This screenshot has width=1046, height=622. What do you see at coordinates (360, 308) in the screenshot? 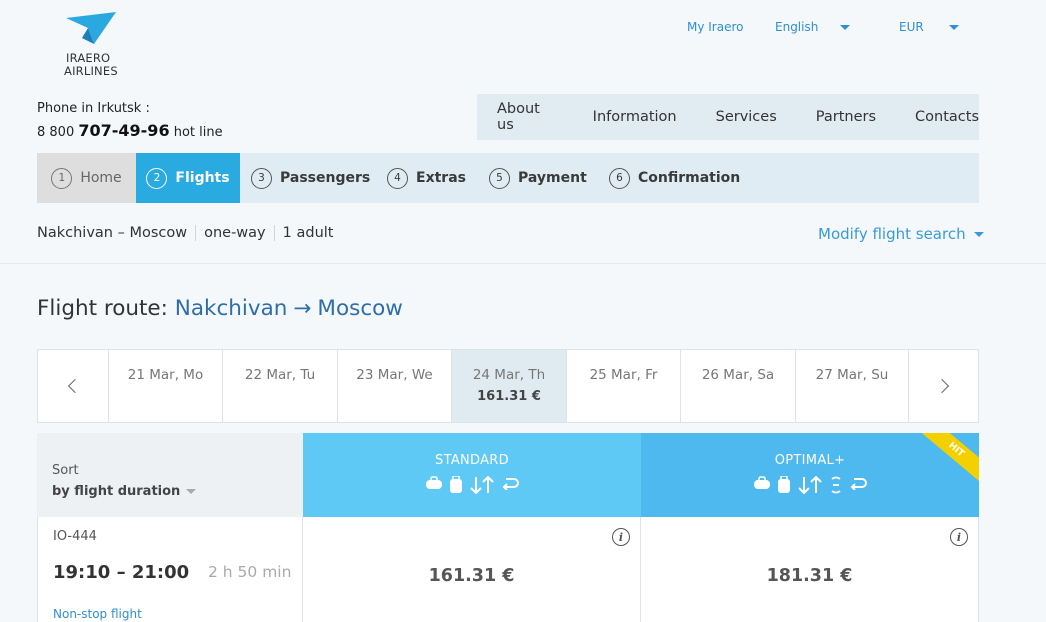
I see `route-to: Moscow` at bounding box center [360, 308].